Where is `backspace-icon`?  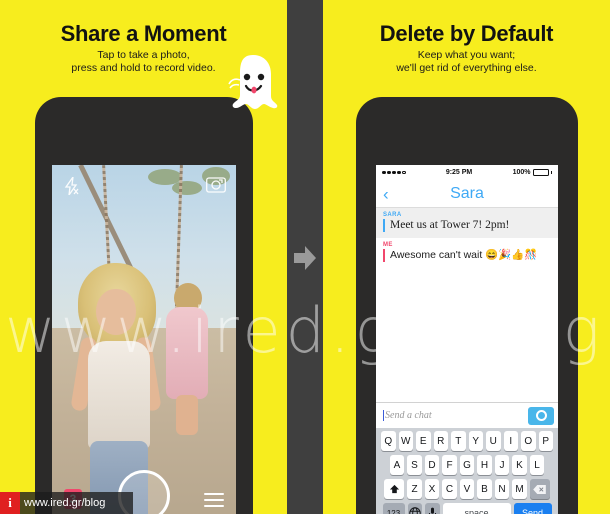 backspace-icon is located at coordinates (539, 489).